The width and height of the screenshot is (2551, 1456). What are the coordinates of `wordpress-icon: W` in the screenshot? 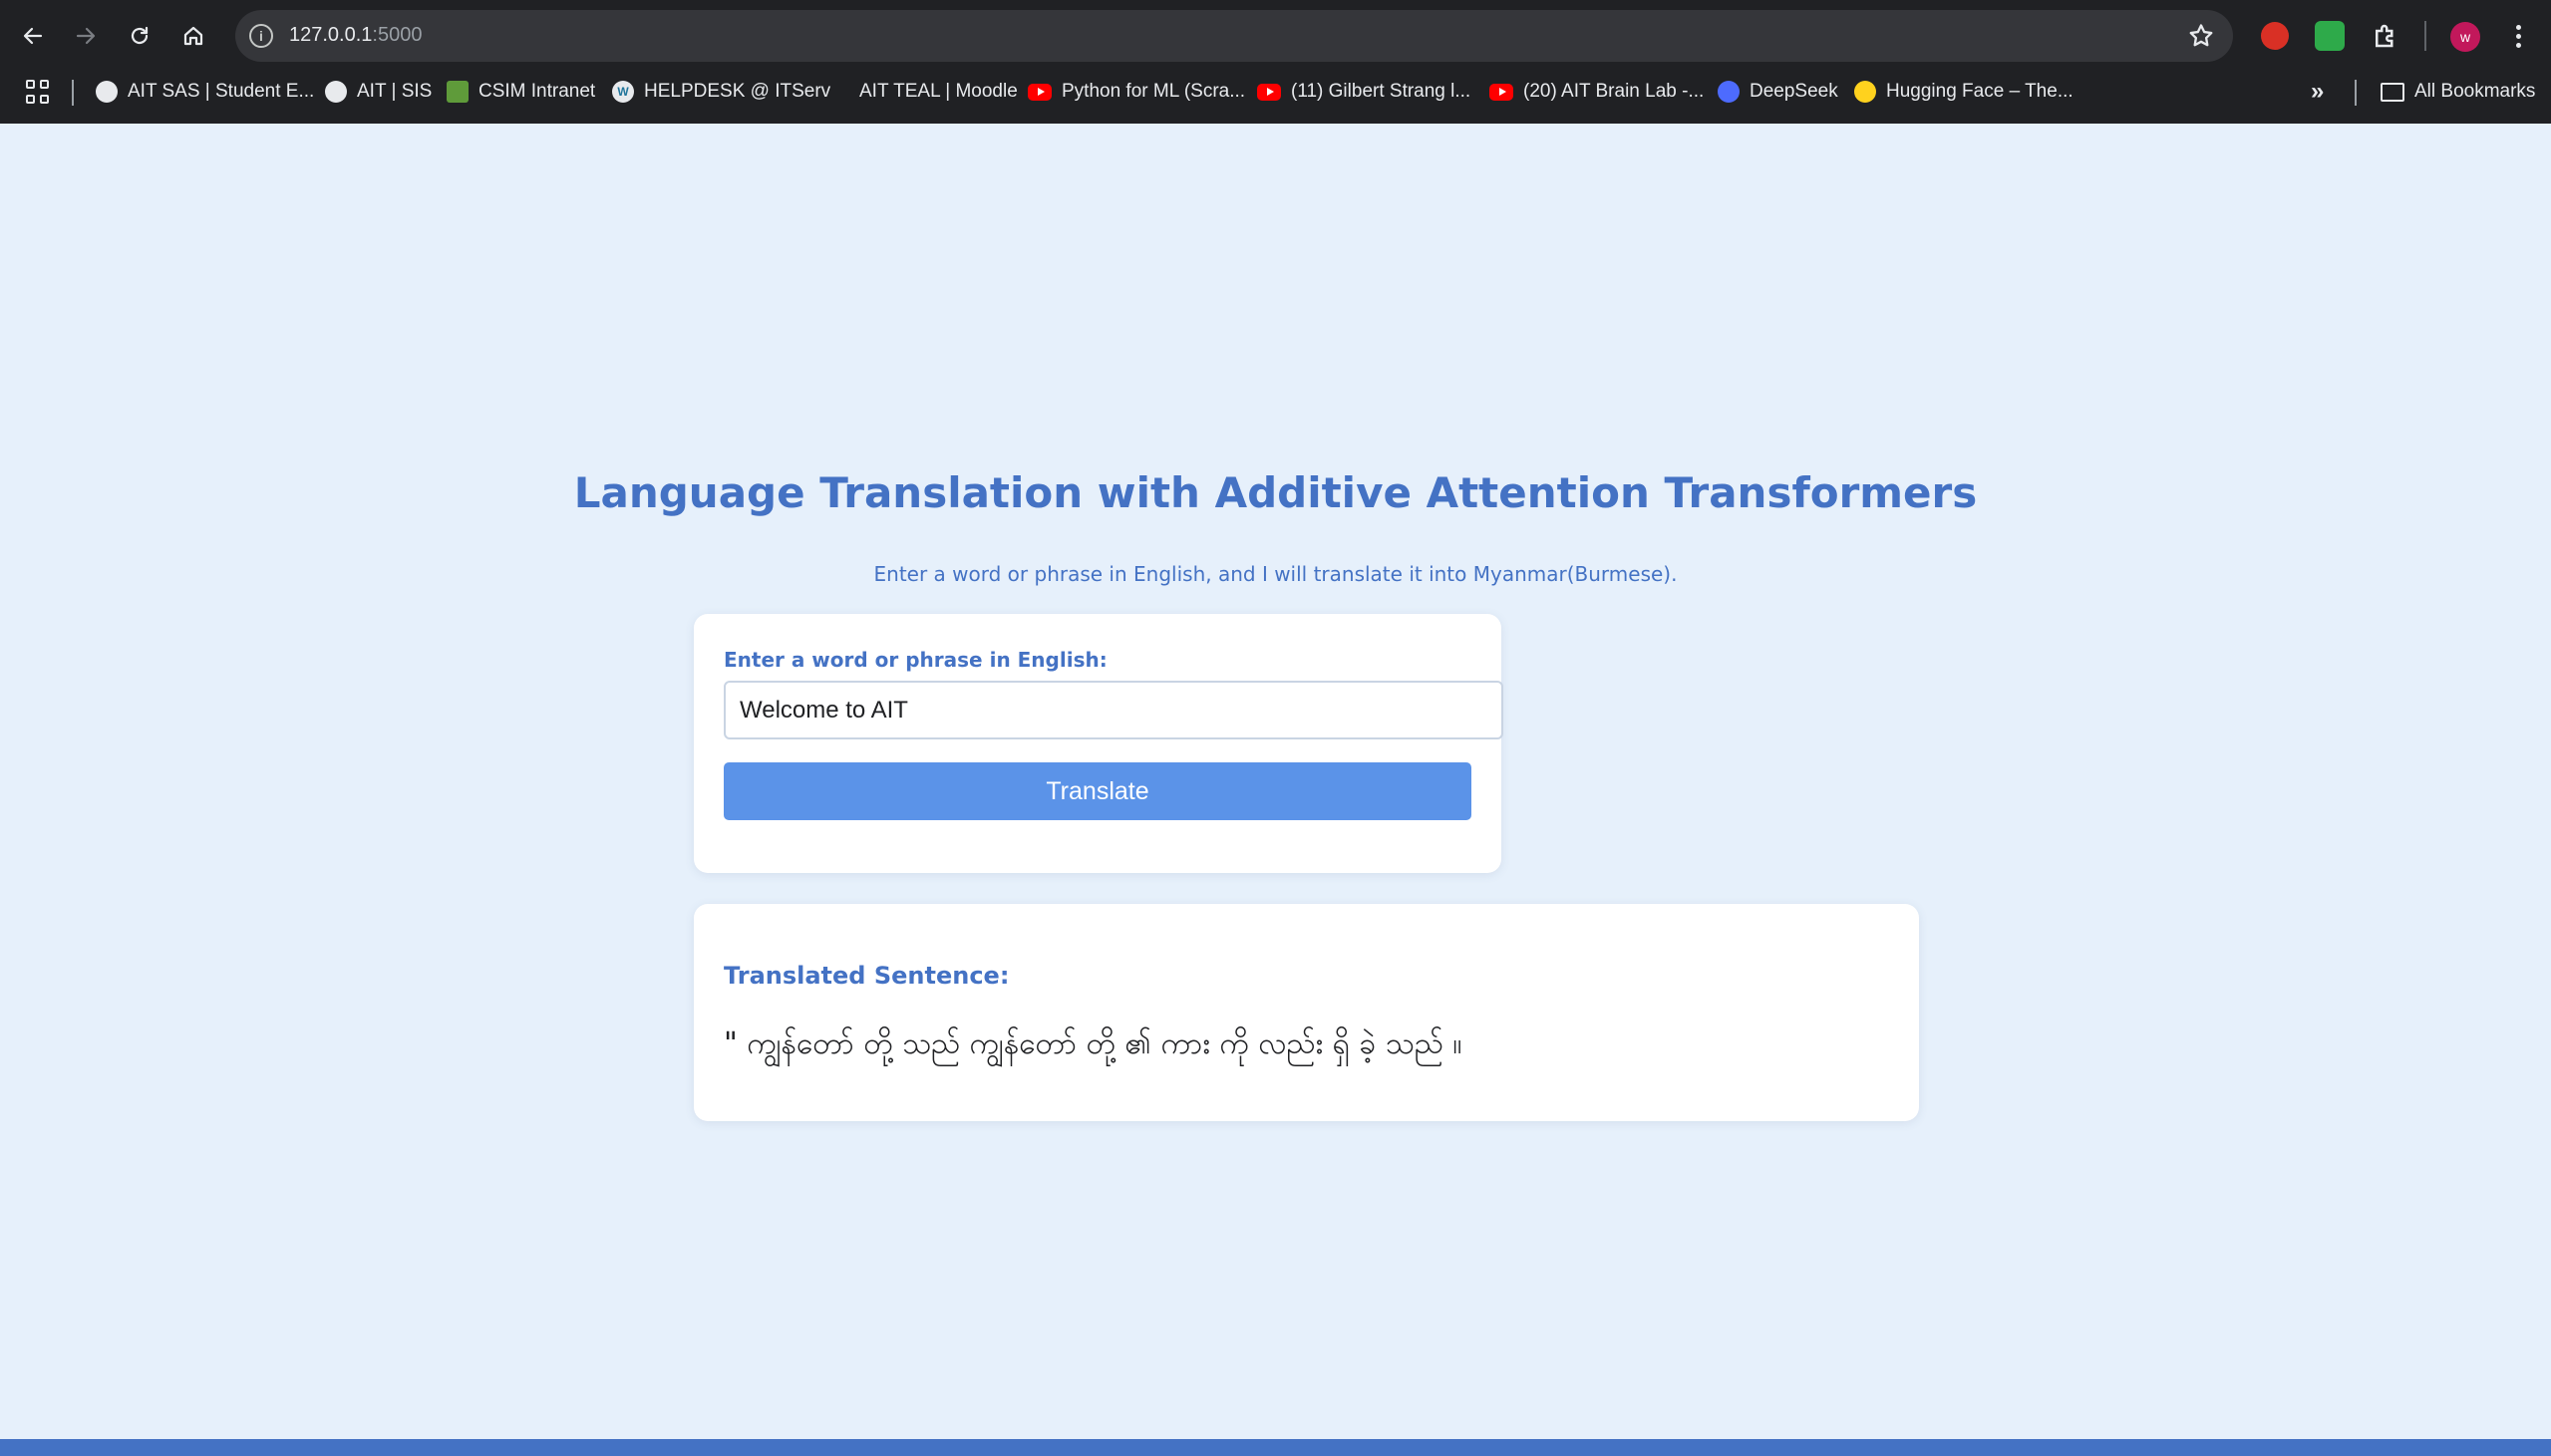 It's located at (623, 92).